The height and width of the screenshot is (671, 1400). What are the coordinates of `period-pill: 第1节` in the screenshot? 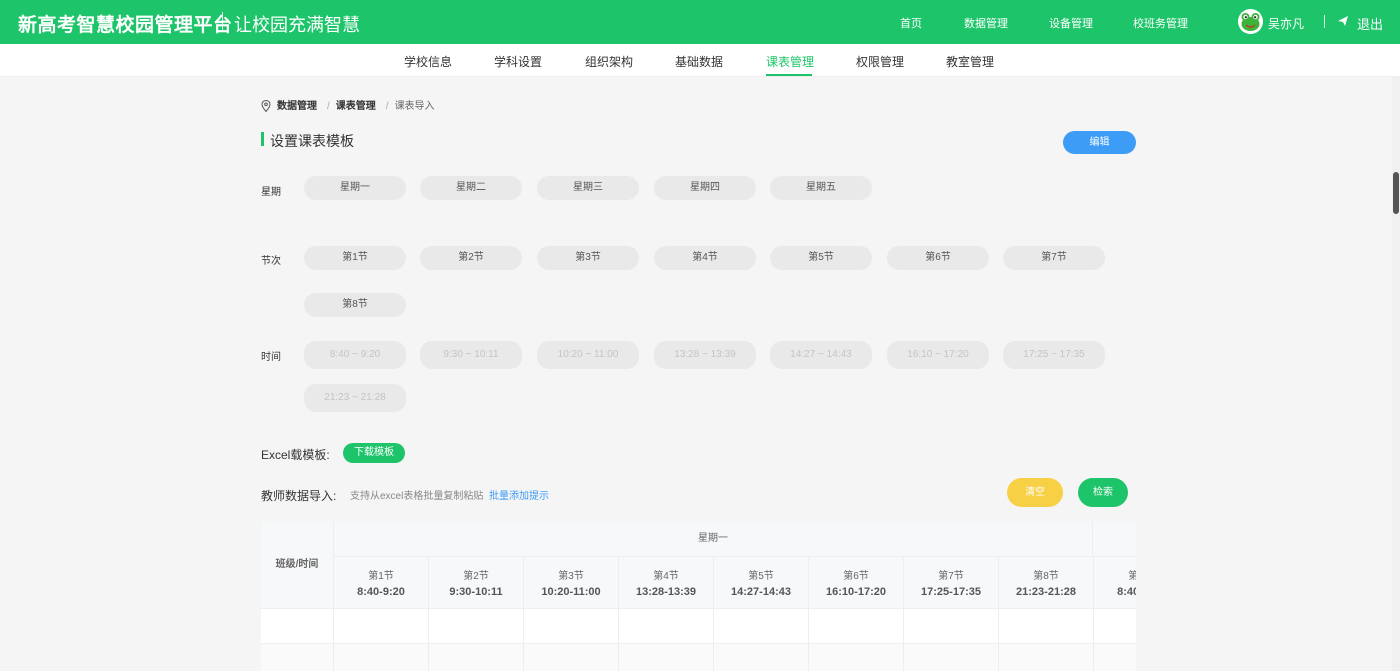 It's located at (355, 258).